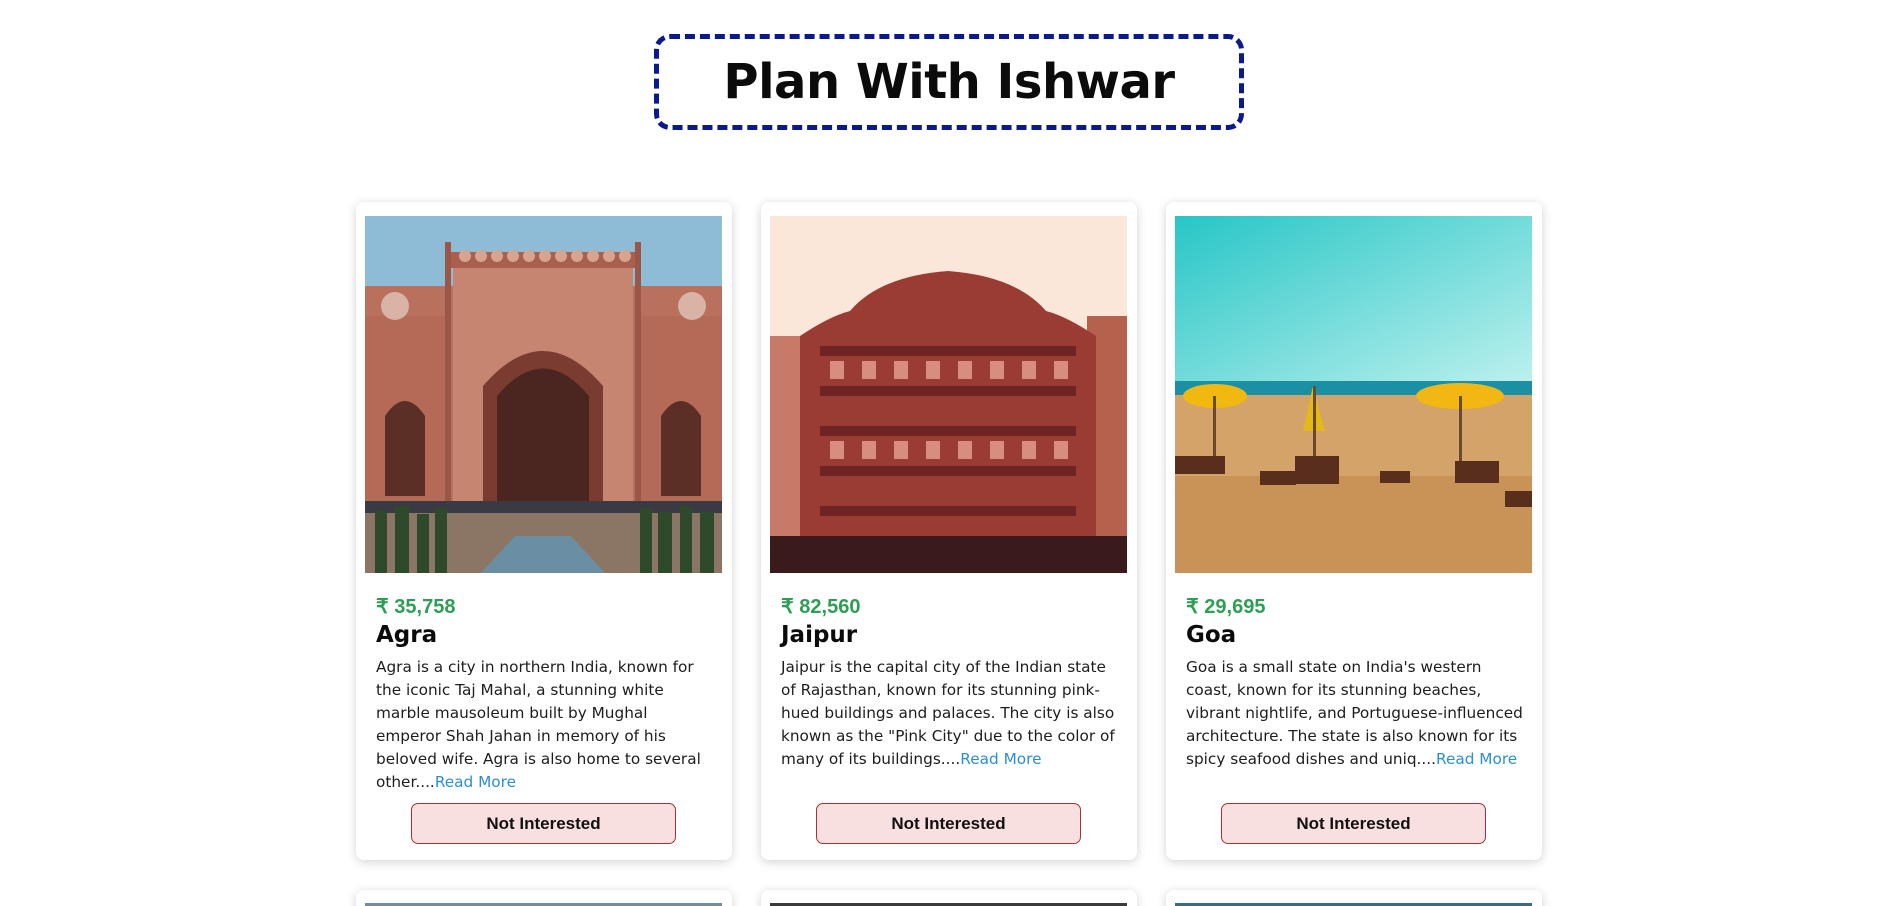 This screenshot has height=906, width=1900. I want to click on goa-image, so click(1353, 394).